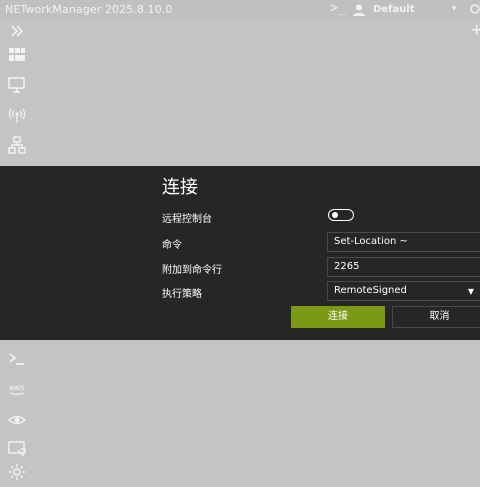 The image size is (480, 487). I want to click on expand-icon, so click(17, 31).